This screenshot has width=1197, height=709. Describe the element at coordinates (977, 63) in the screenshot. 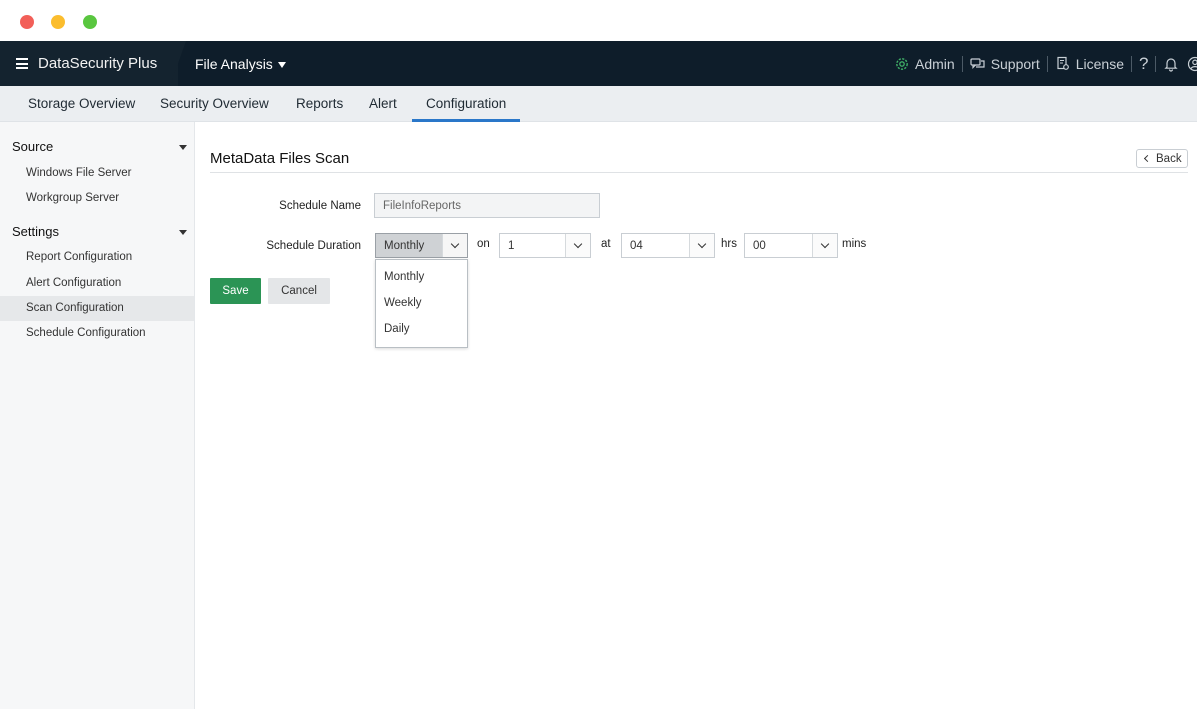

I see `chat-bubbles-icon` at that location.